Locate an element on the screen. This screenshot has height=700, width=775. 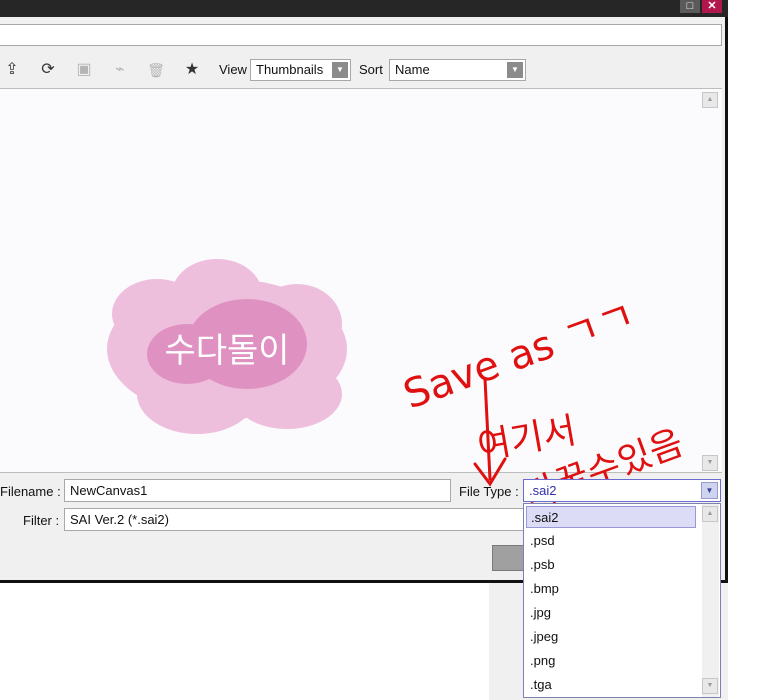
new-folder-icon: ▣ is located at coordinates (84, 70).